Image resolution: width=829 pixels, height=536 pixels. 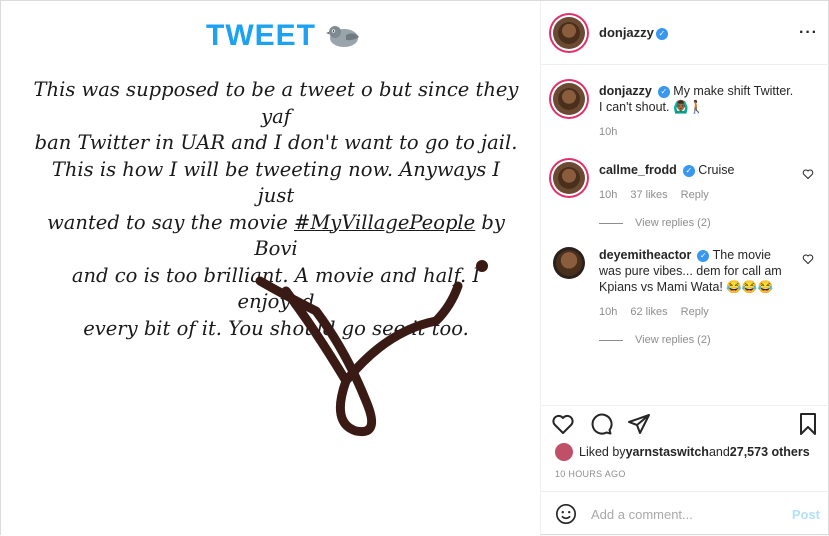 What do you see at coordinates (590, 474) in the screenshot?
I see `post-timestamp: 10 HOURS AGO` at bounding box center [590, 474].